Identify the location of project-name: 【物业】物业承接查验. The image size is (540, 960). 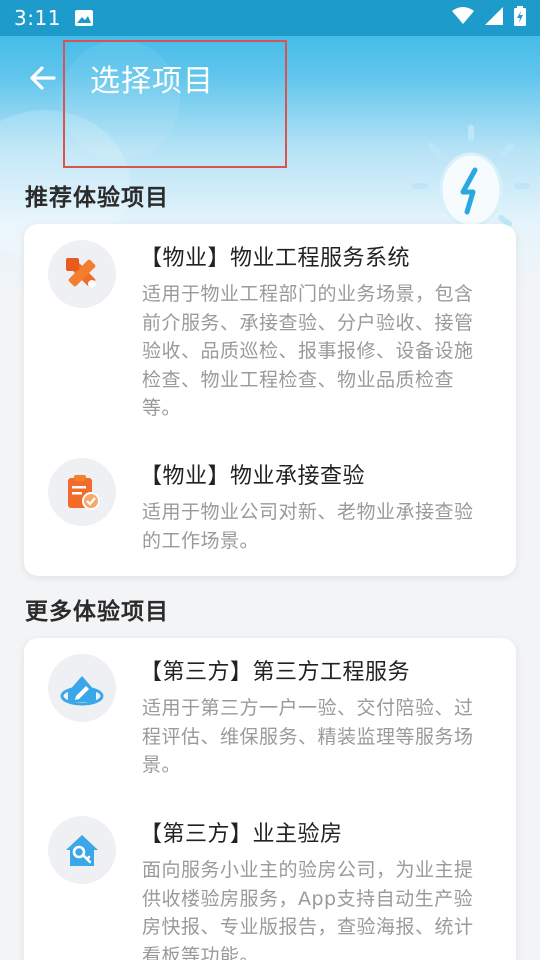
(253, 476).